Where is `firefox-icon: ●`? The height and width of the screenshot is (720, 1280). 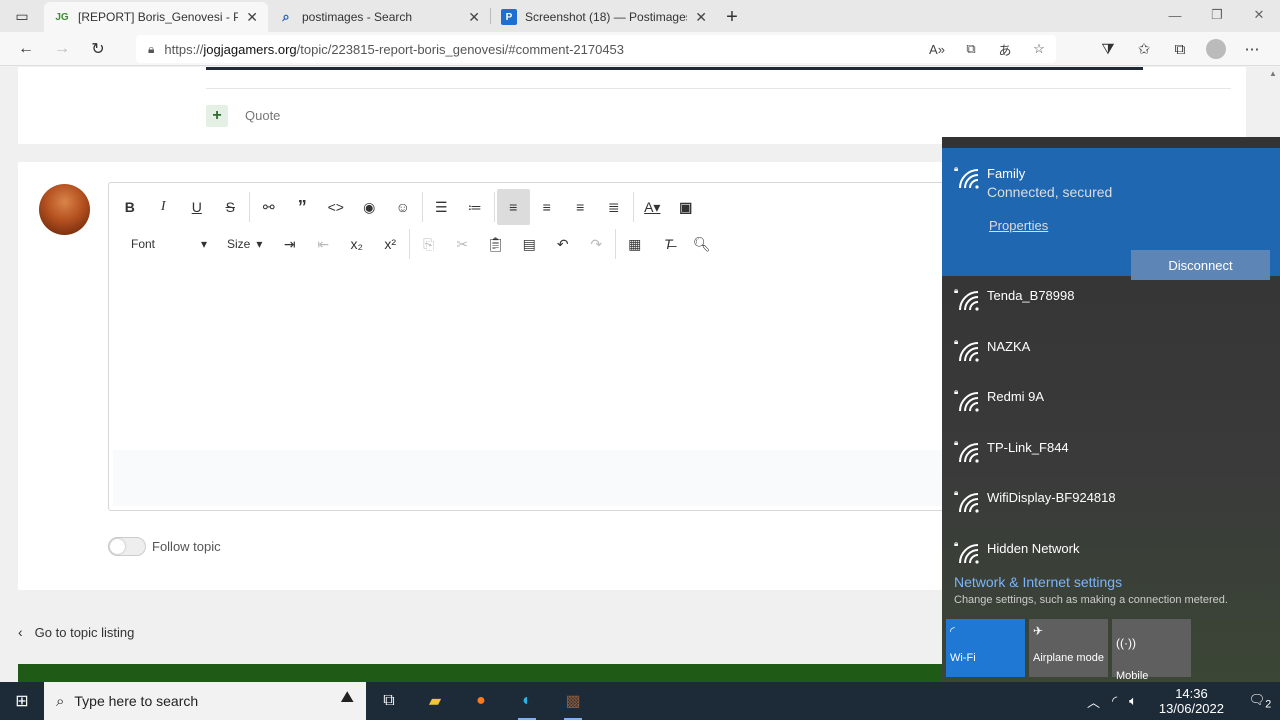 firefox-icon: ● is located at coordinates (481, 701).